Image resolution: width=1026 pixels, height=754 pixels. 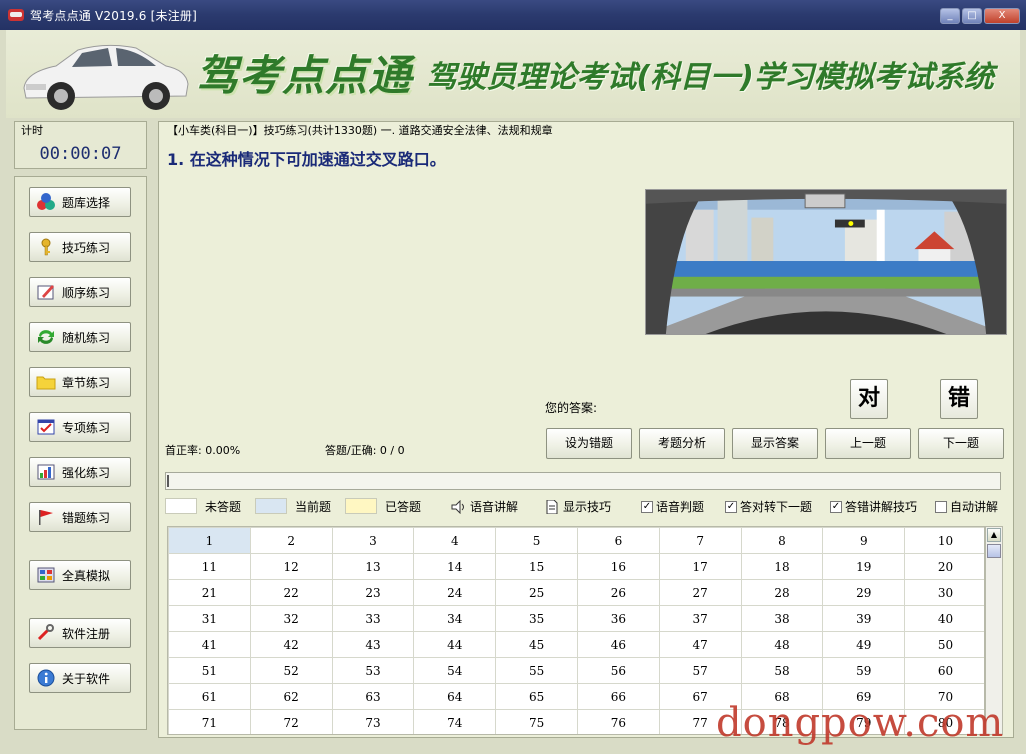 I want to click on question-cell: 51, so click(x=209, y=670).